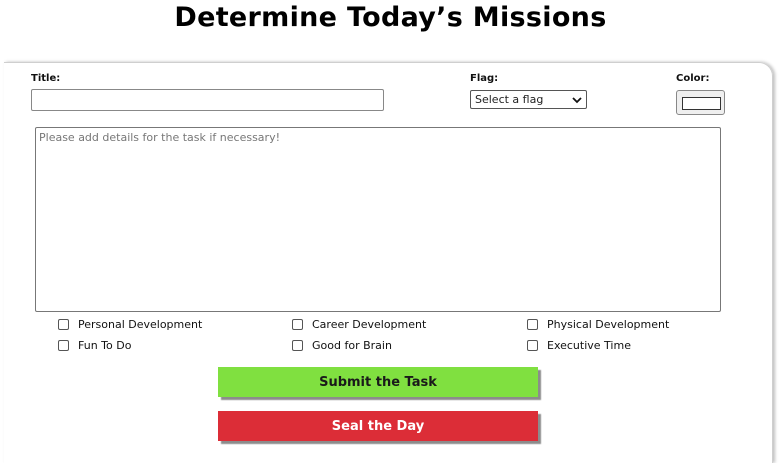  I want to click on checkbox-career-development: Career Development, so click(359, 324).